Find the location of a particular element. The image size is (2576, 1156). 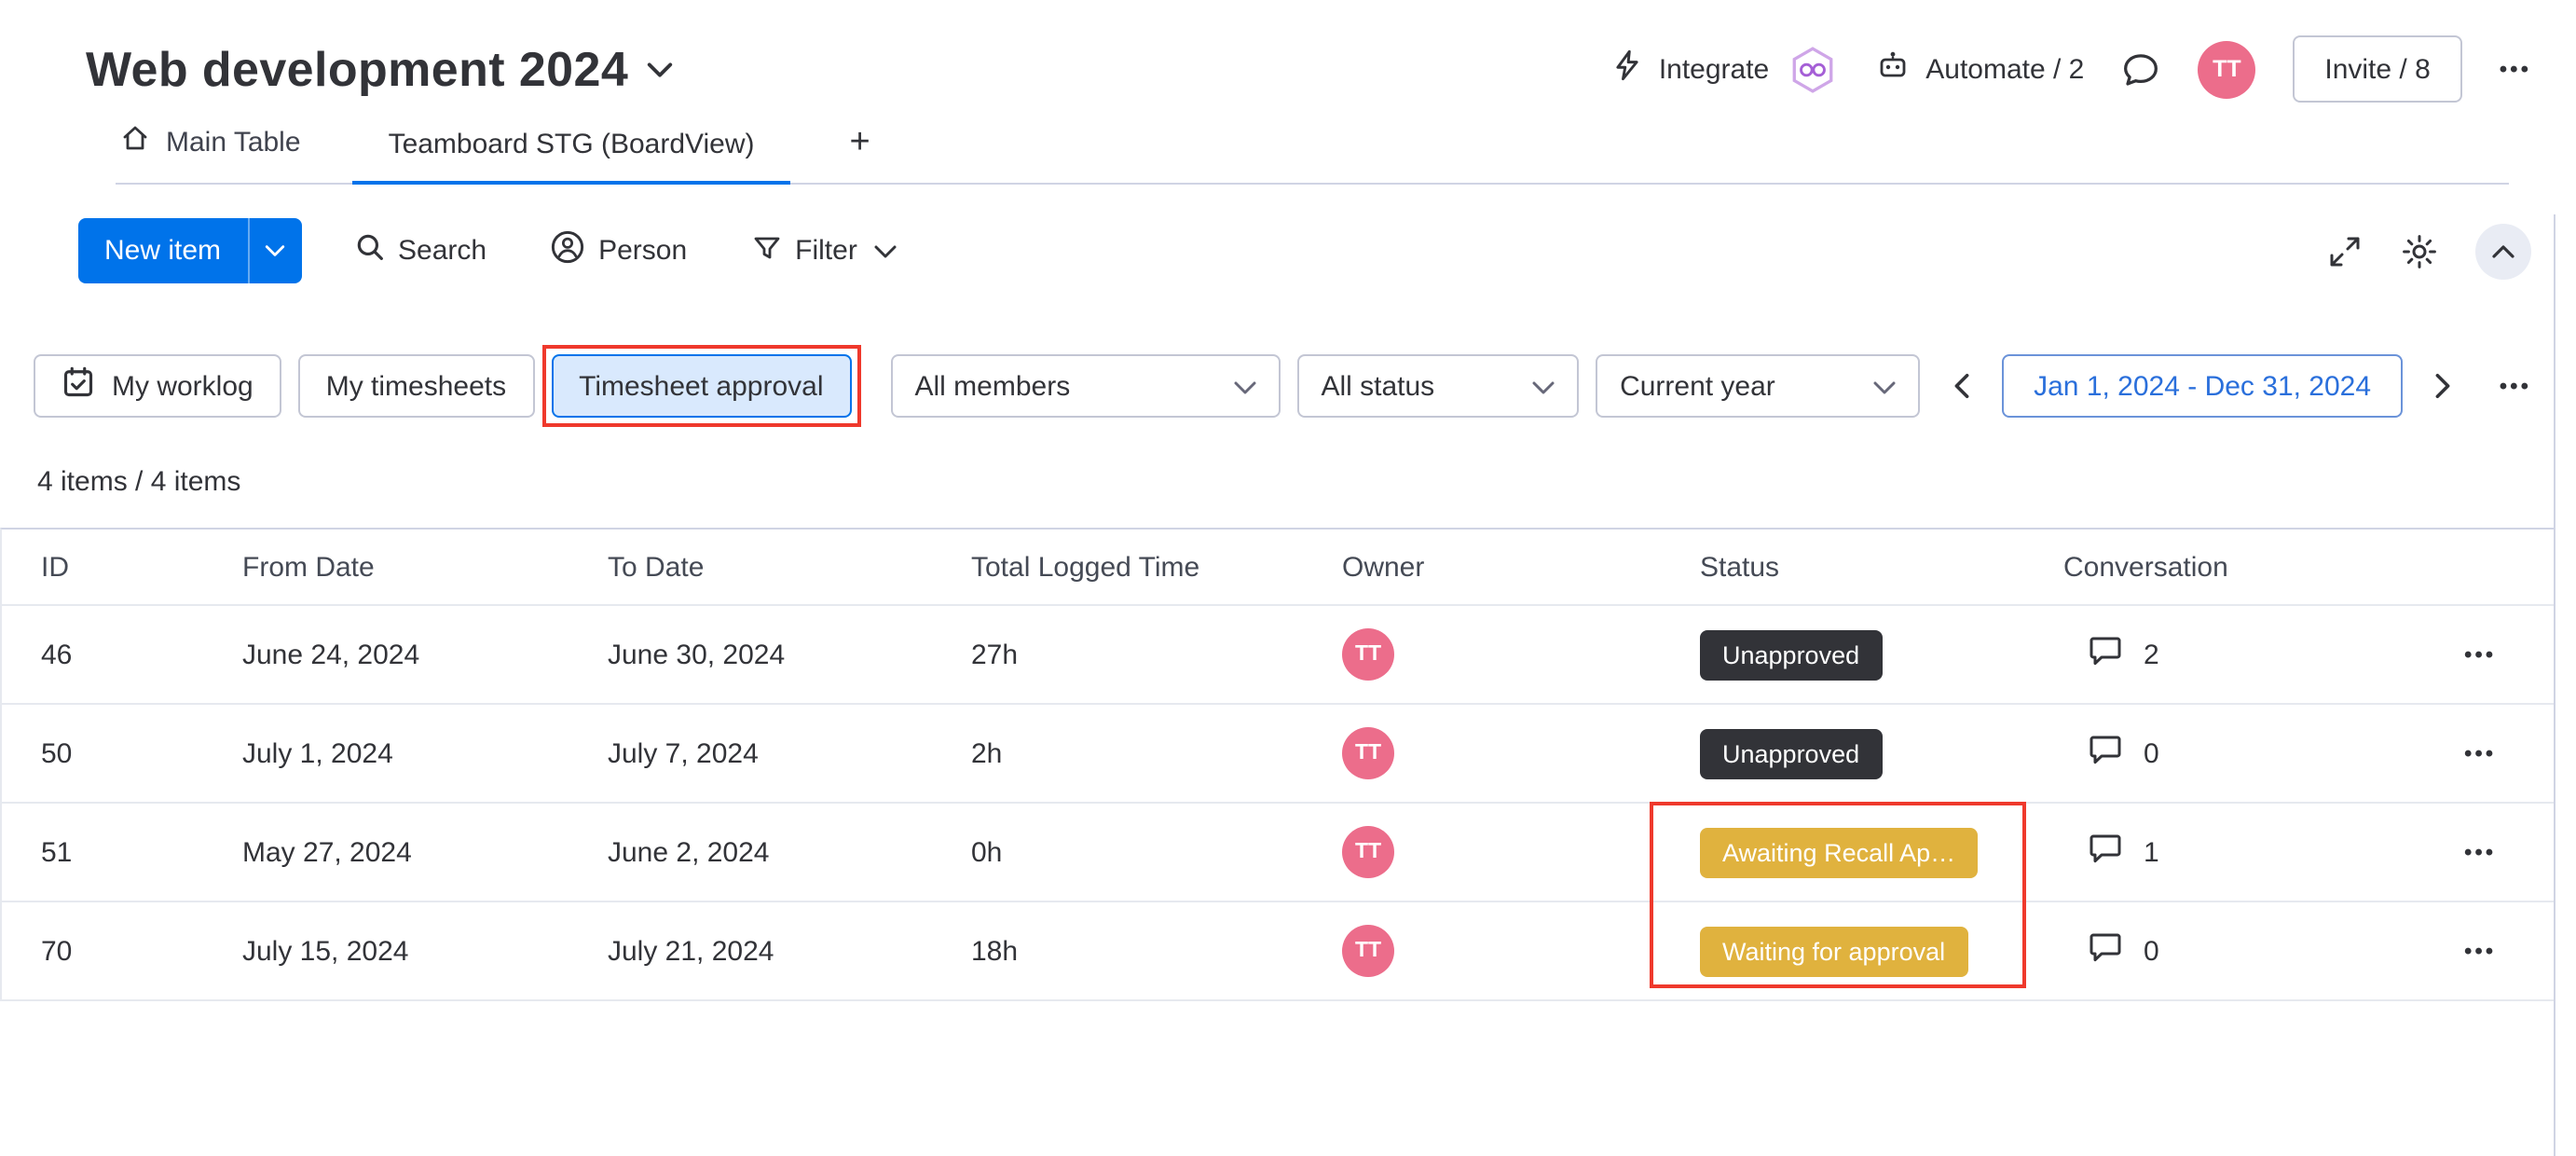

new-item-button: New item is located at coordinates (190, 251).